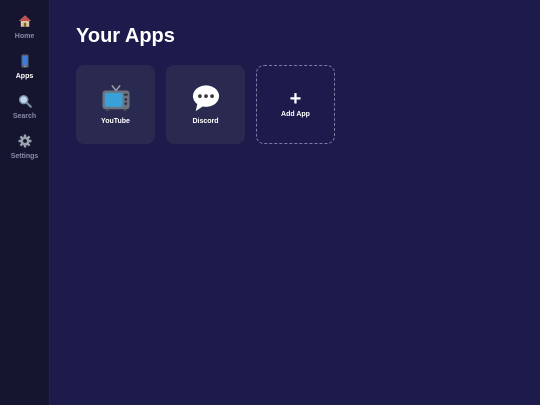 The width and height of the screenshot is (540, 405). I want to click on sidebar-item-label: Home, so click(24, 36).